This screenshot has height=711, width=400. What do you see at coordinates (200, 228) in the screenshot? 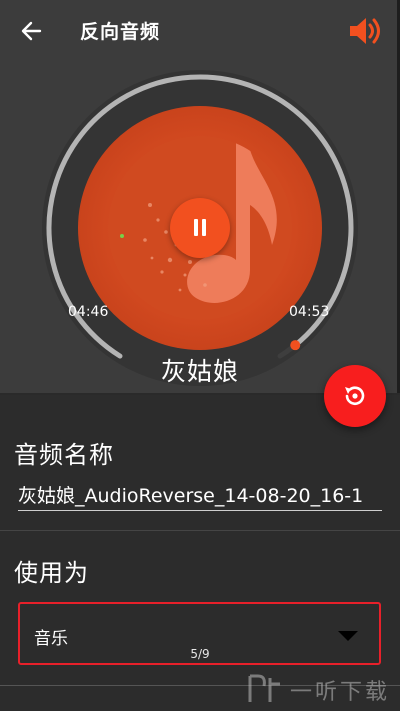
I see `pause-button` at bounding box center [200, 228].